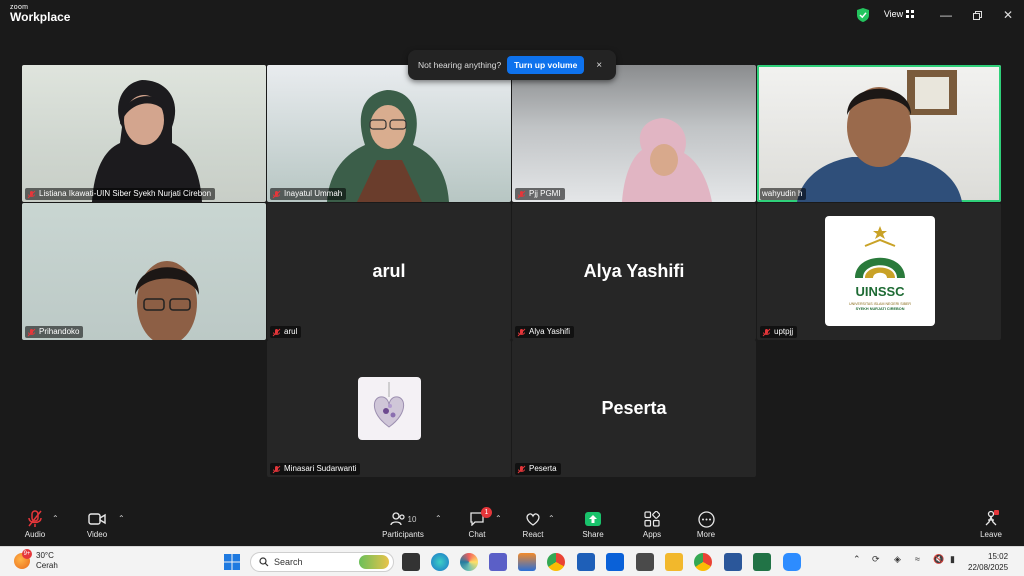  I want to click on audio-notification: Not hearing anything? Turn up volume ×, so click(512, 65).